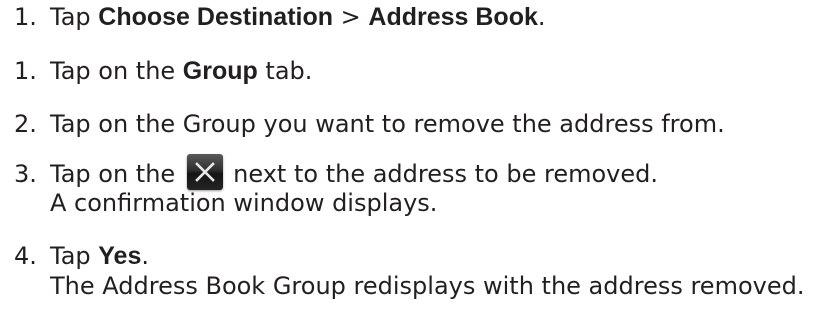 This screenshot has width=829, height=309. I want to click on bold-term: Yes, so click(120, 256).